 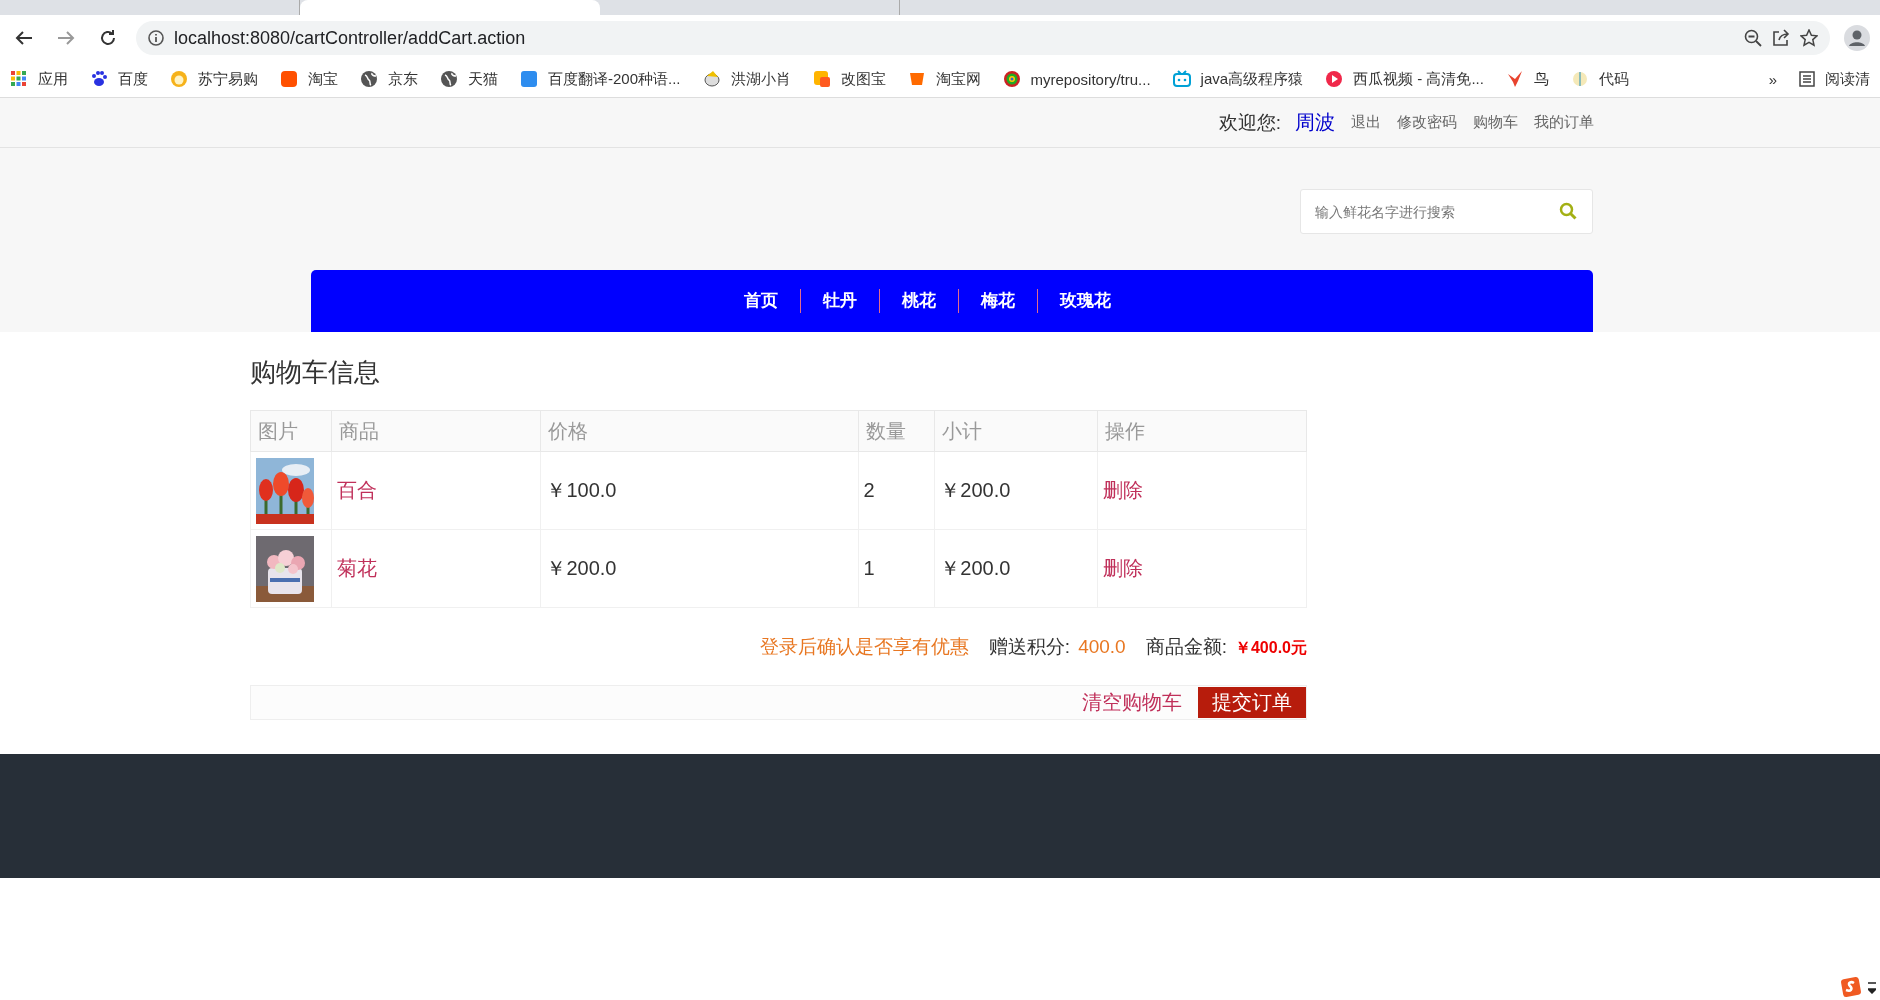 I want to click on share-icon, so click(x=1781, y=38).